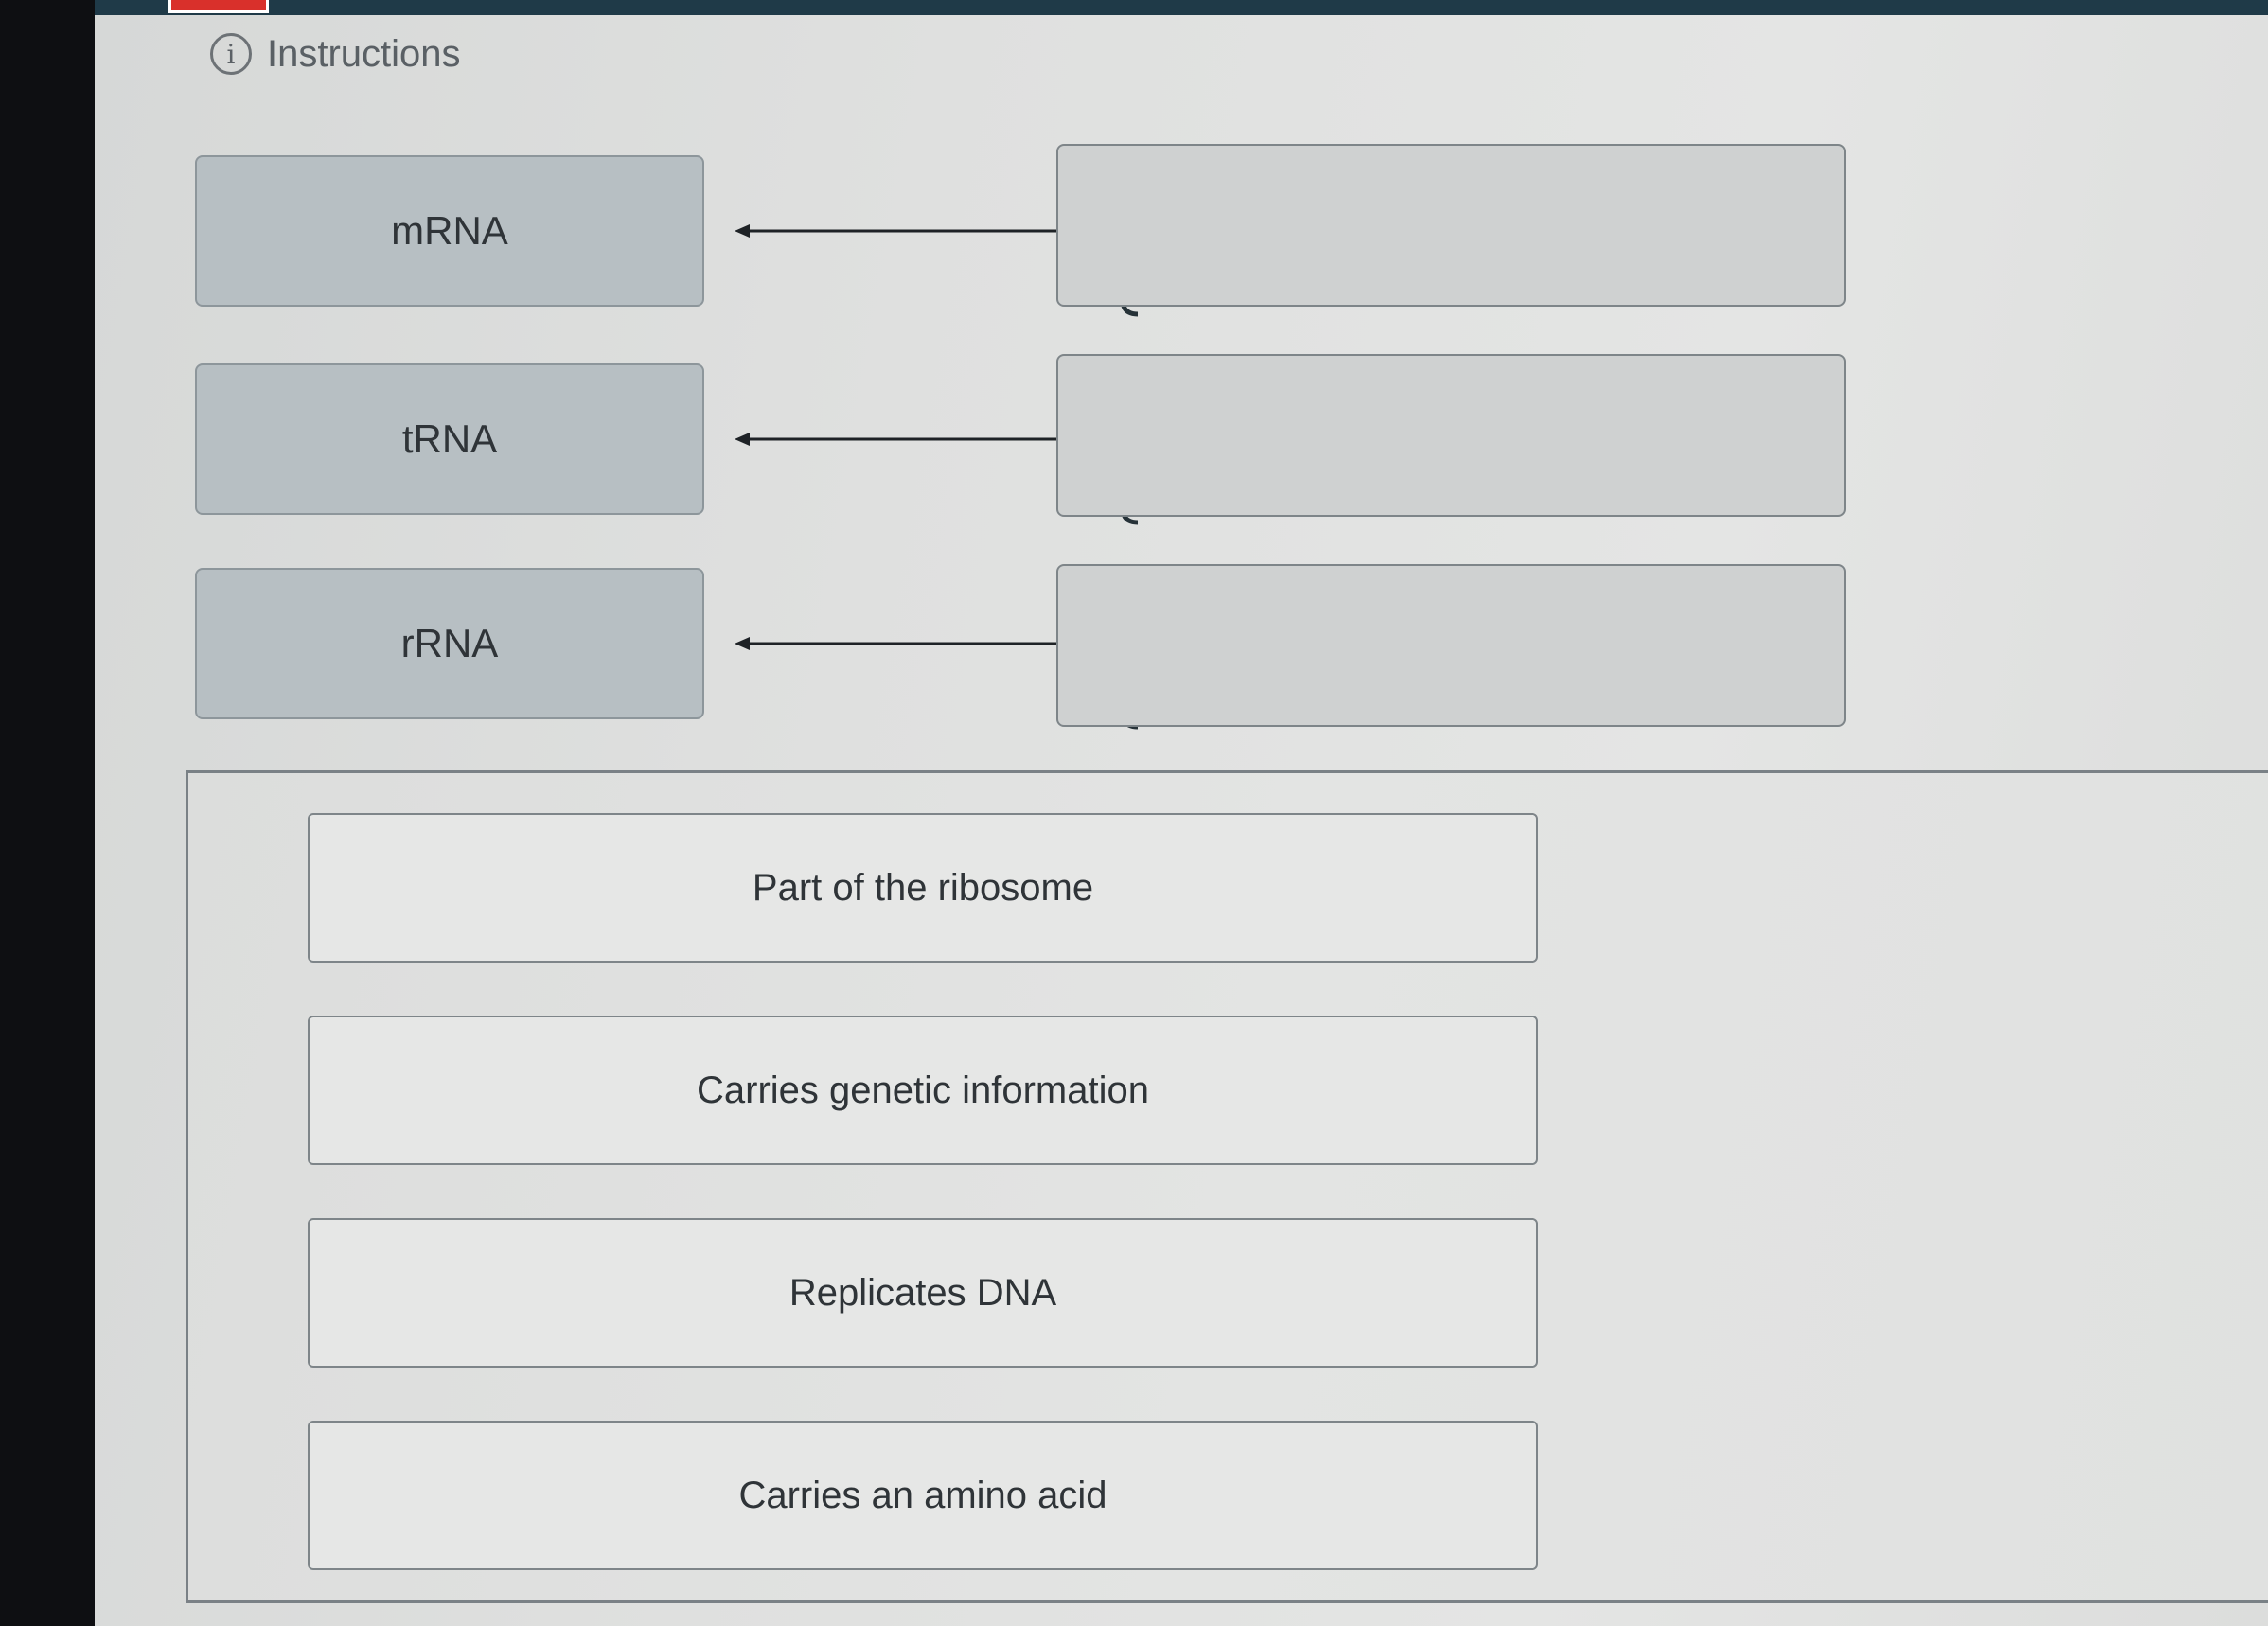  Describe the element at coordinates (923, 1090) in the screenshot. I see `choice-carries-genetic-information: Carries genetic information` at that location.